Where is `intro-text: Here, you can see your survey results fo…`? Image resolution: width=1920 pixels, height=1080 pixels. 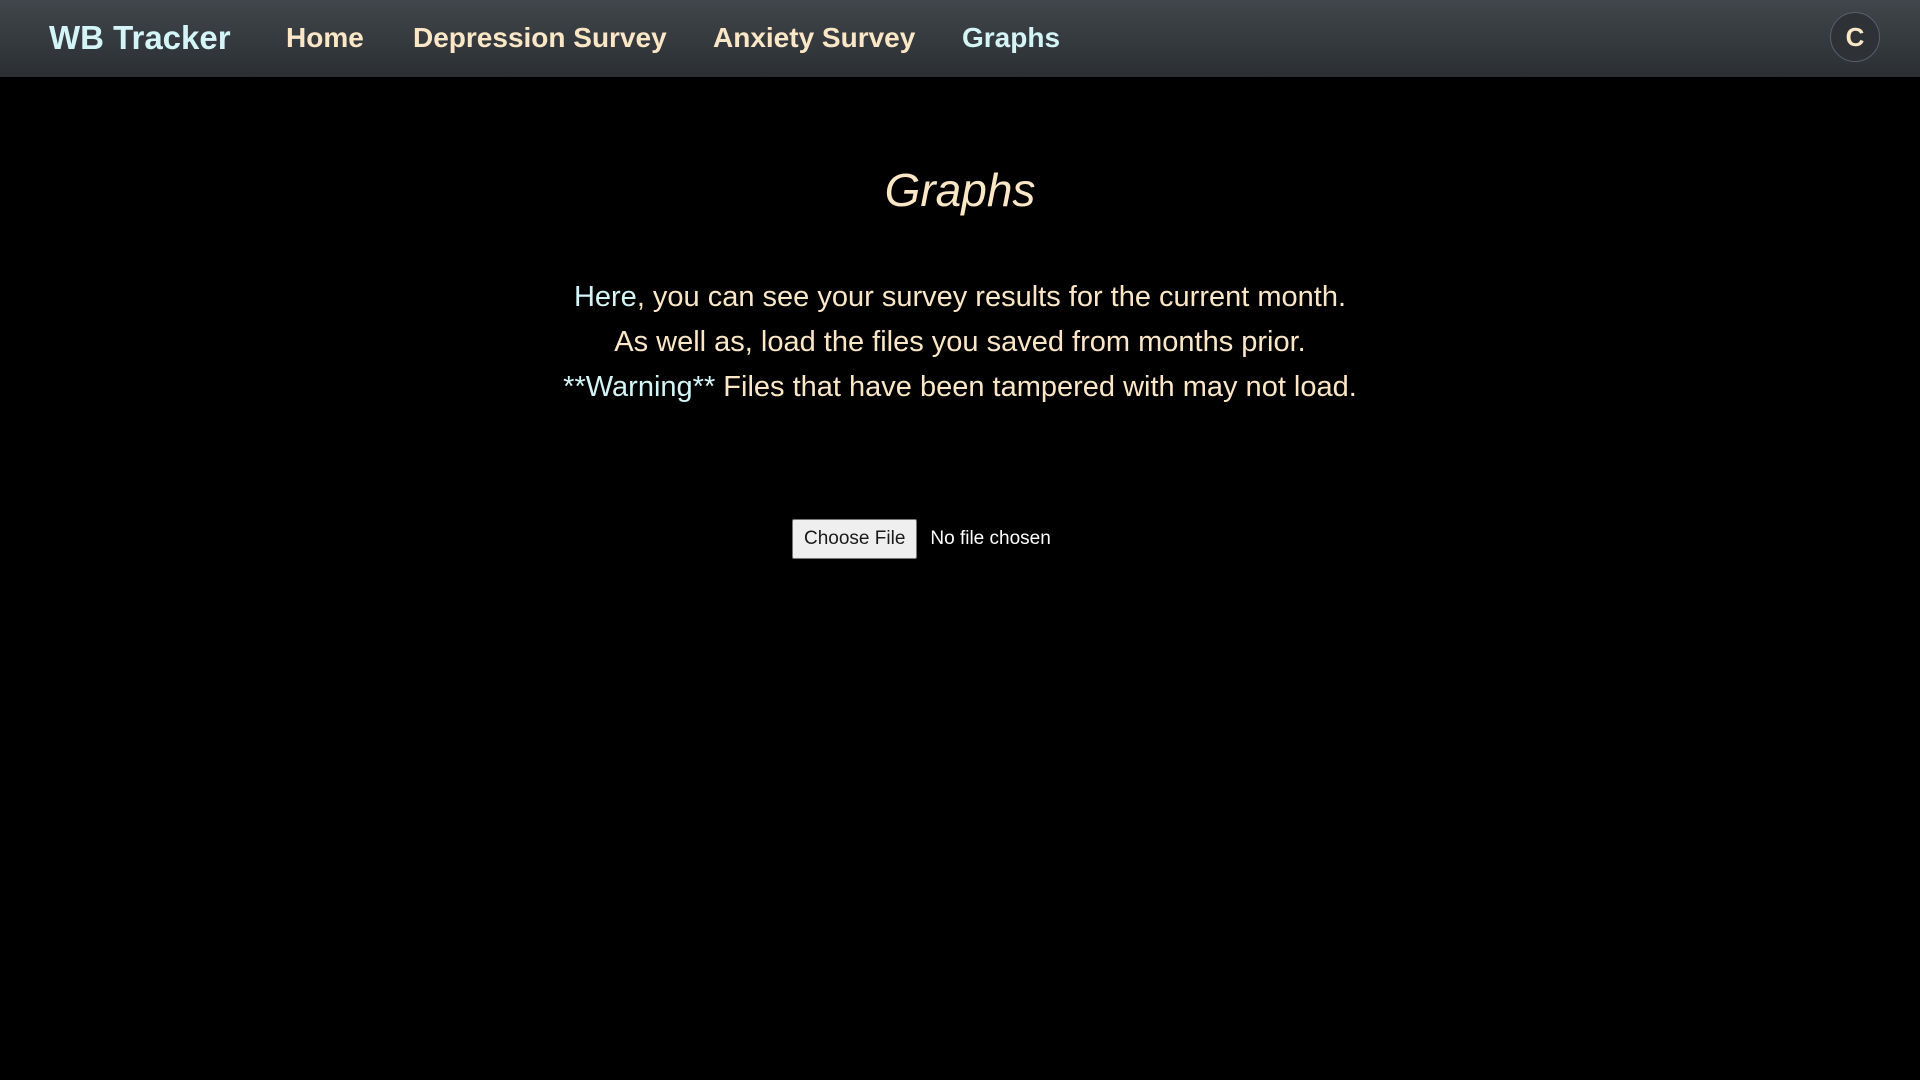
intro-text: Here, you can see your survey results fo… is located at coordinates (960, 342).